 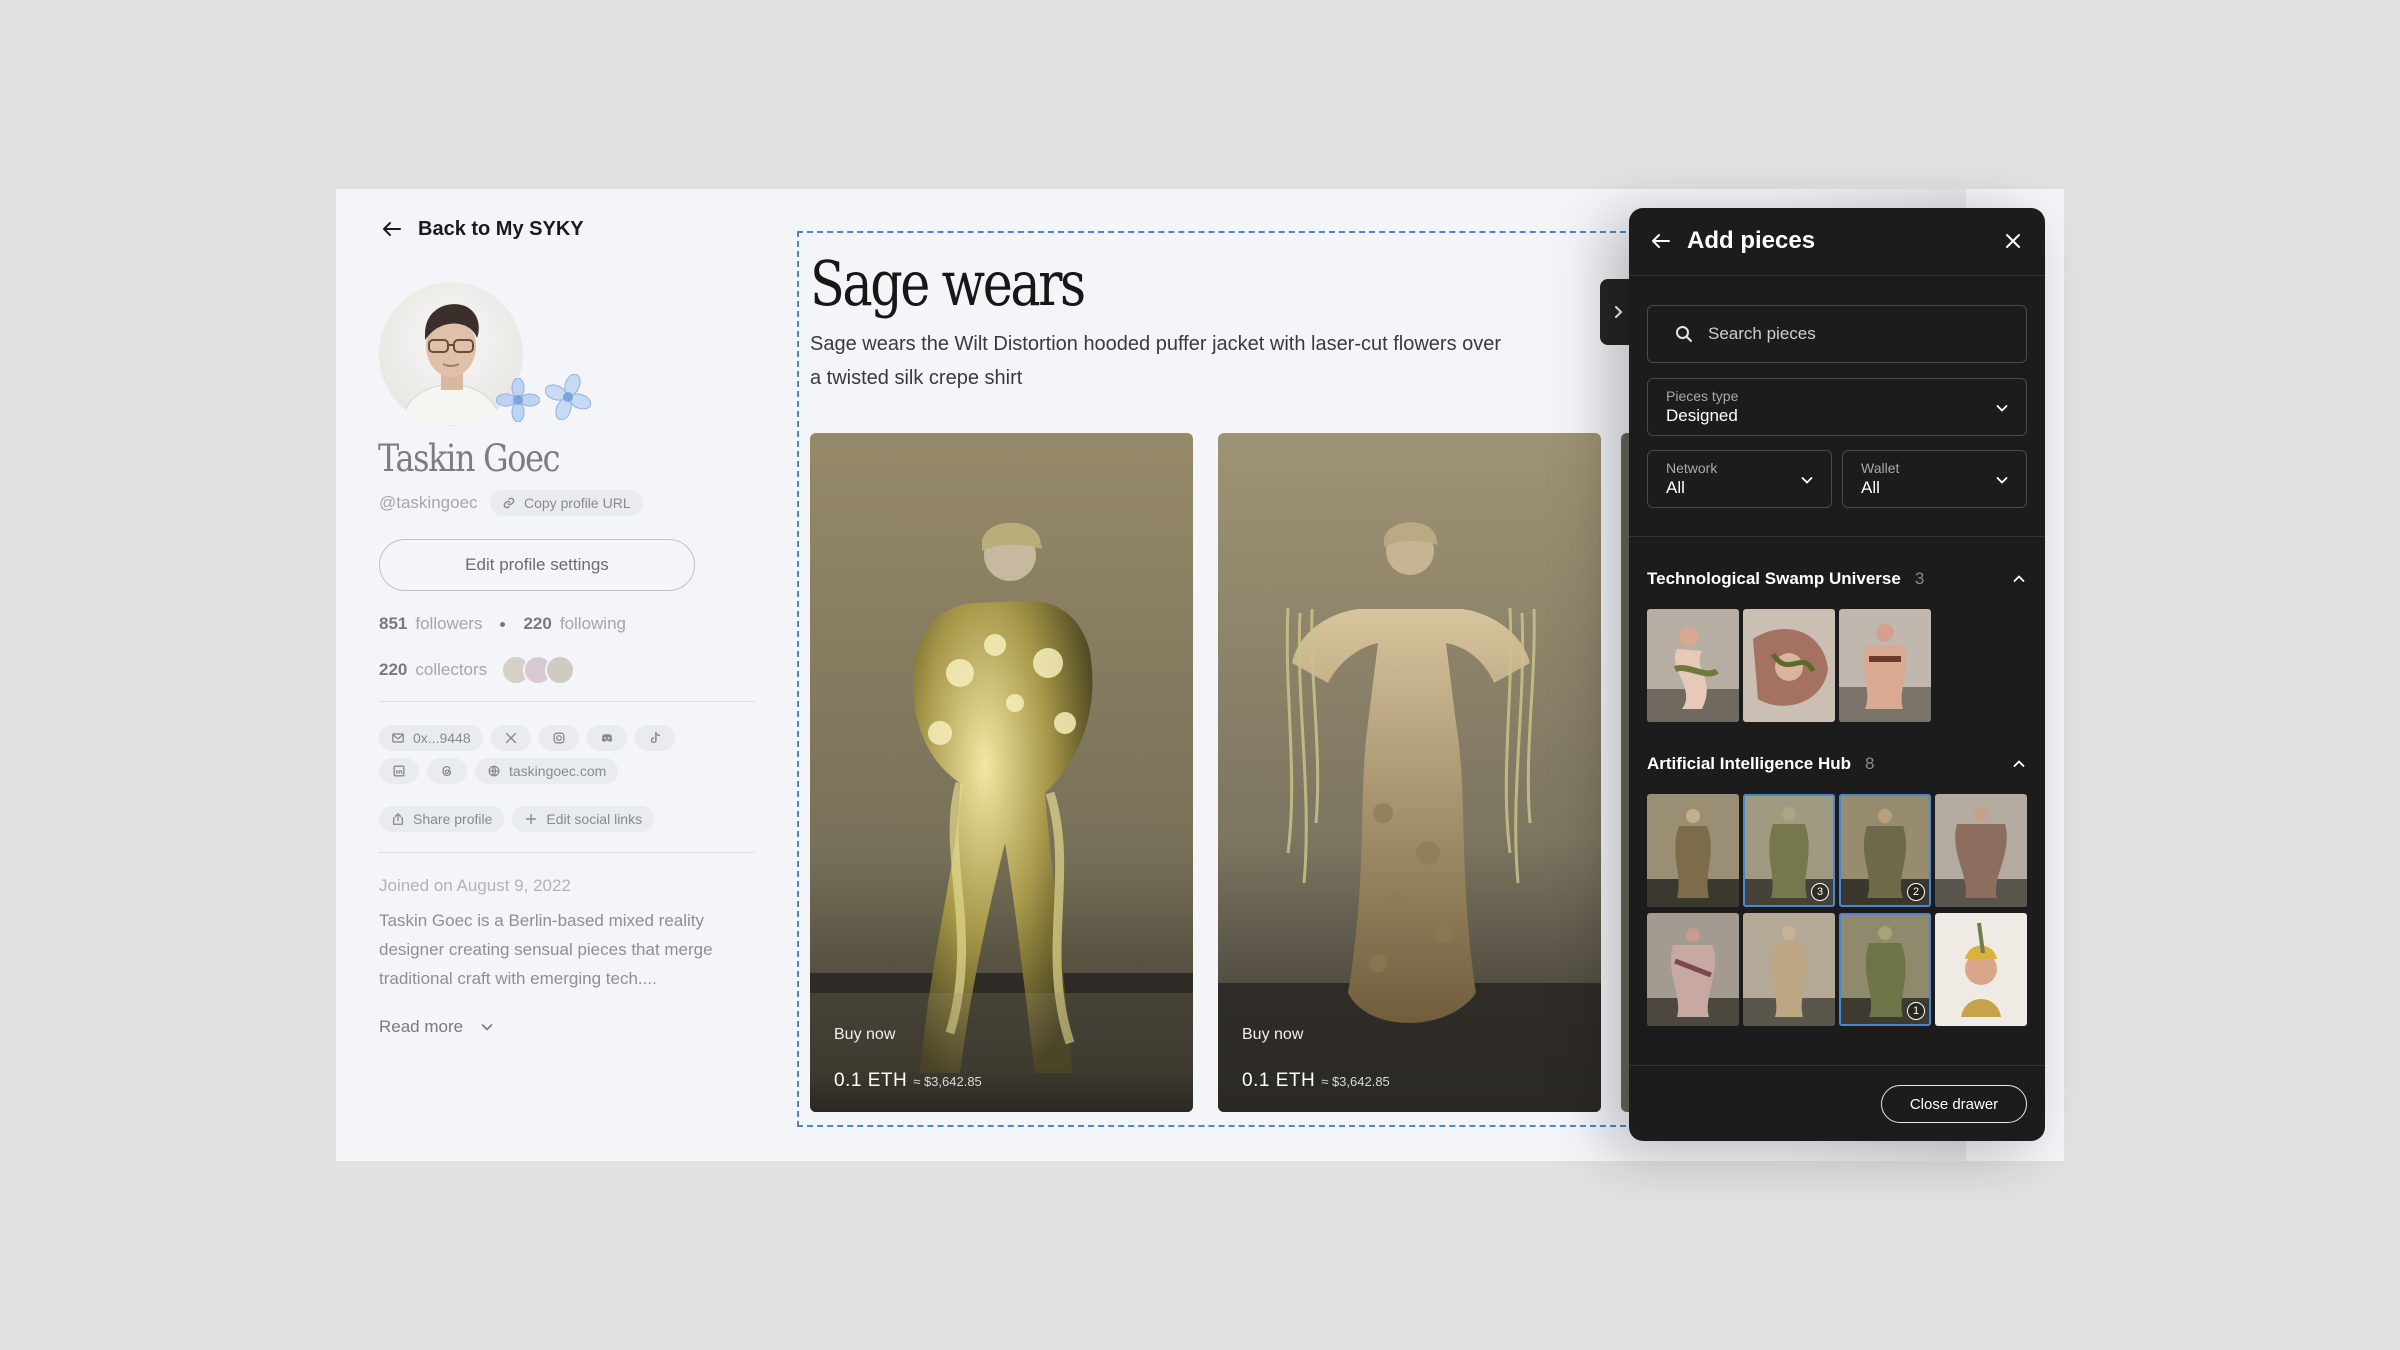 What do you see at coordinates (1916, 1011) in the screenshot?
I see `selection-order-badge: 1` at bounding box center [1916, 1011].